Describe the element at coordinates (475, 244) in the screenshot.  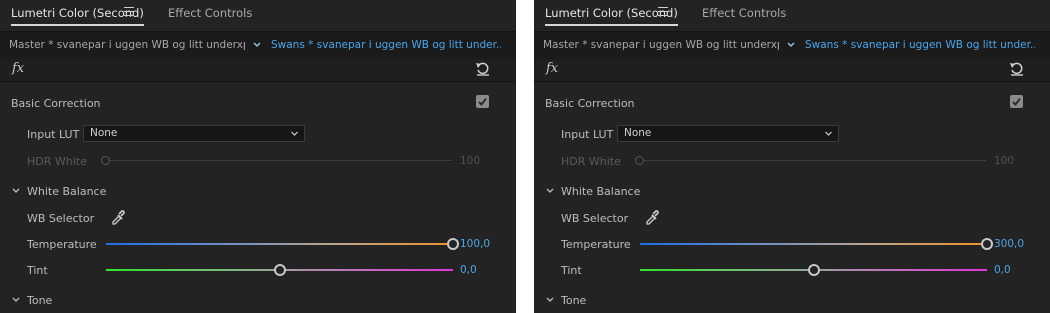
I see `temperature-value: 100,0` at that location.